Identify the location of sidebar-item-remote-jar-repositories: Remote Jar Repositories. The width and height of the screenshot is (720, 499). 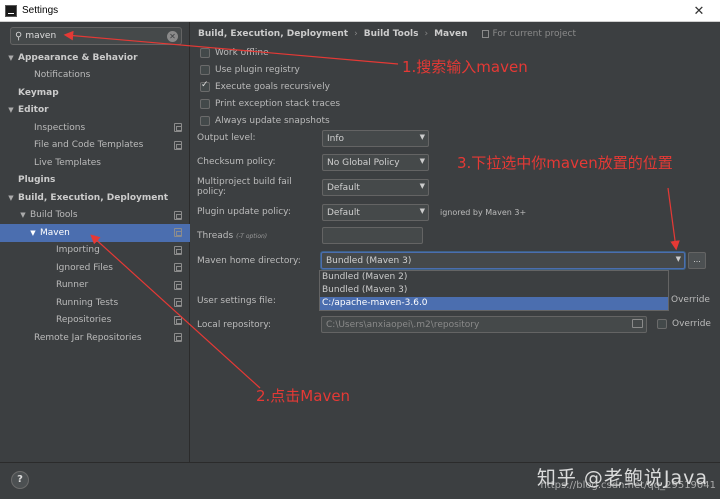
(95, 338).